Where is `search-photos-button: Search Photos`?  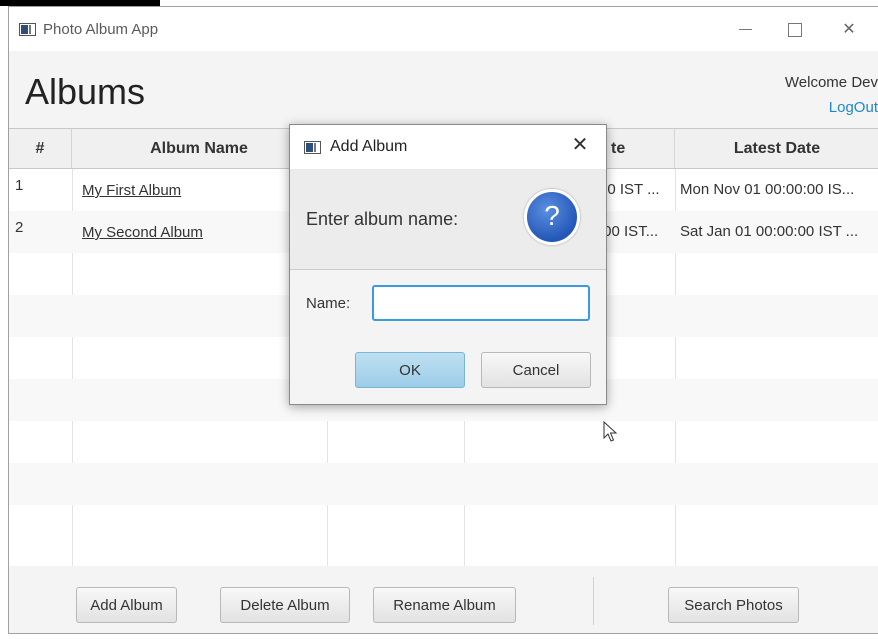 search-photos-button: Search Photos is located at coordinates (733, 605).